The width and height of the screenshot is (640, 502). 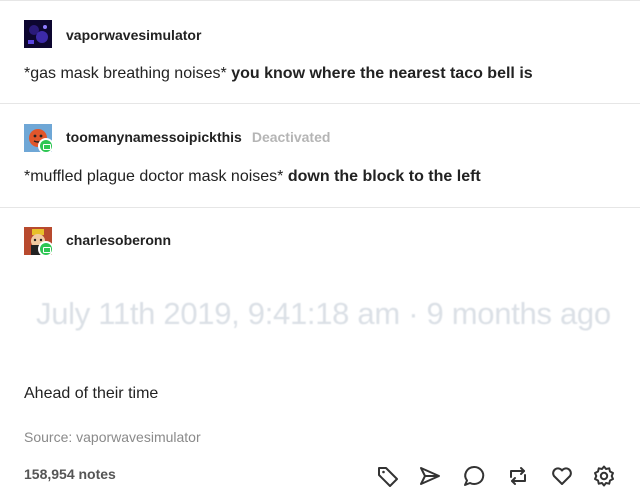 What do you see at coordinates (382, 73) in the screenshot?
I see `post-text-bold: you know where the nearest taco bell is` at bounding box center [382, 73].